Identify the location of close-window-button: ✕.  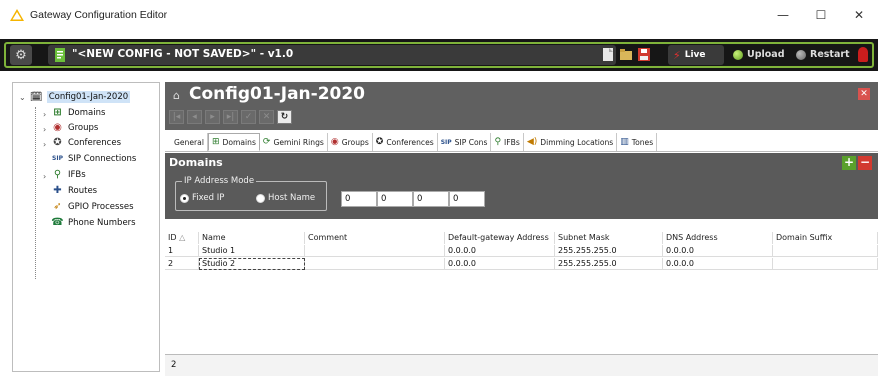
(859, 15).